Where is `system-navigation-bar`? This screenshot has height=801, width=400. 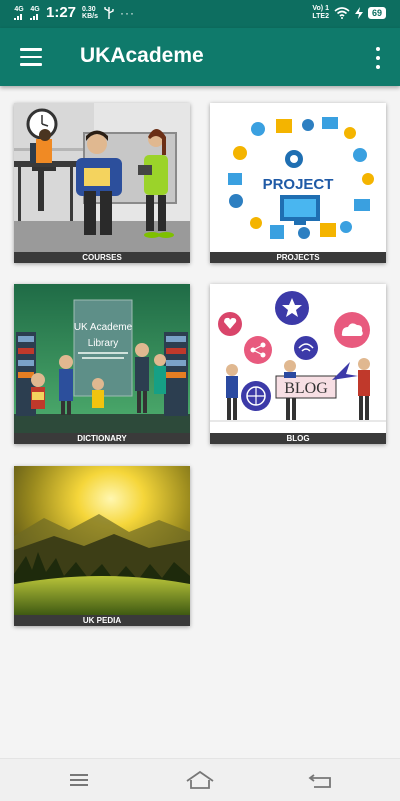
system-navigation-bar is located at coordinates (200, 779).